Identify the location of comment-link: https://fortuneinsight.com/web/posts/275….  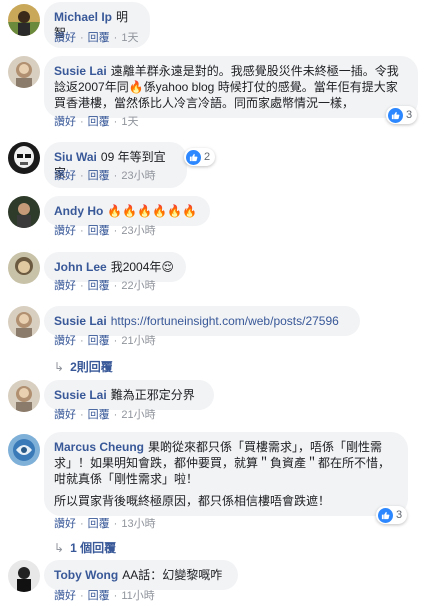
(225, 321).